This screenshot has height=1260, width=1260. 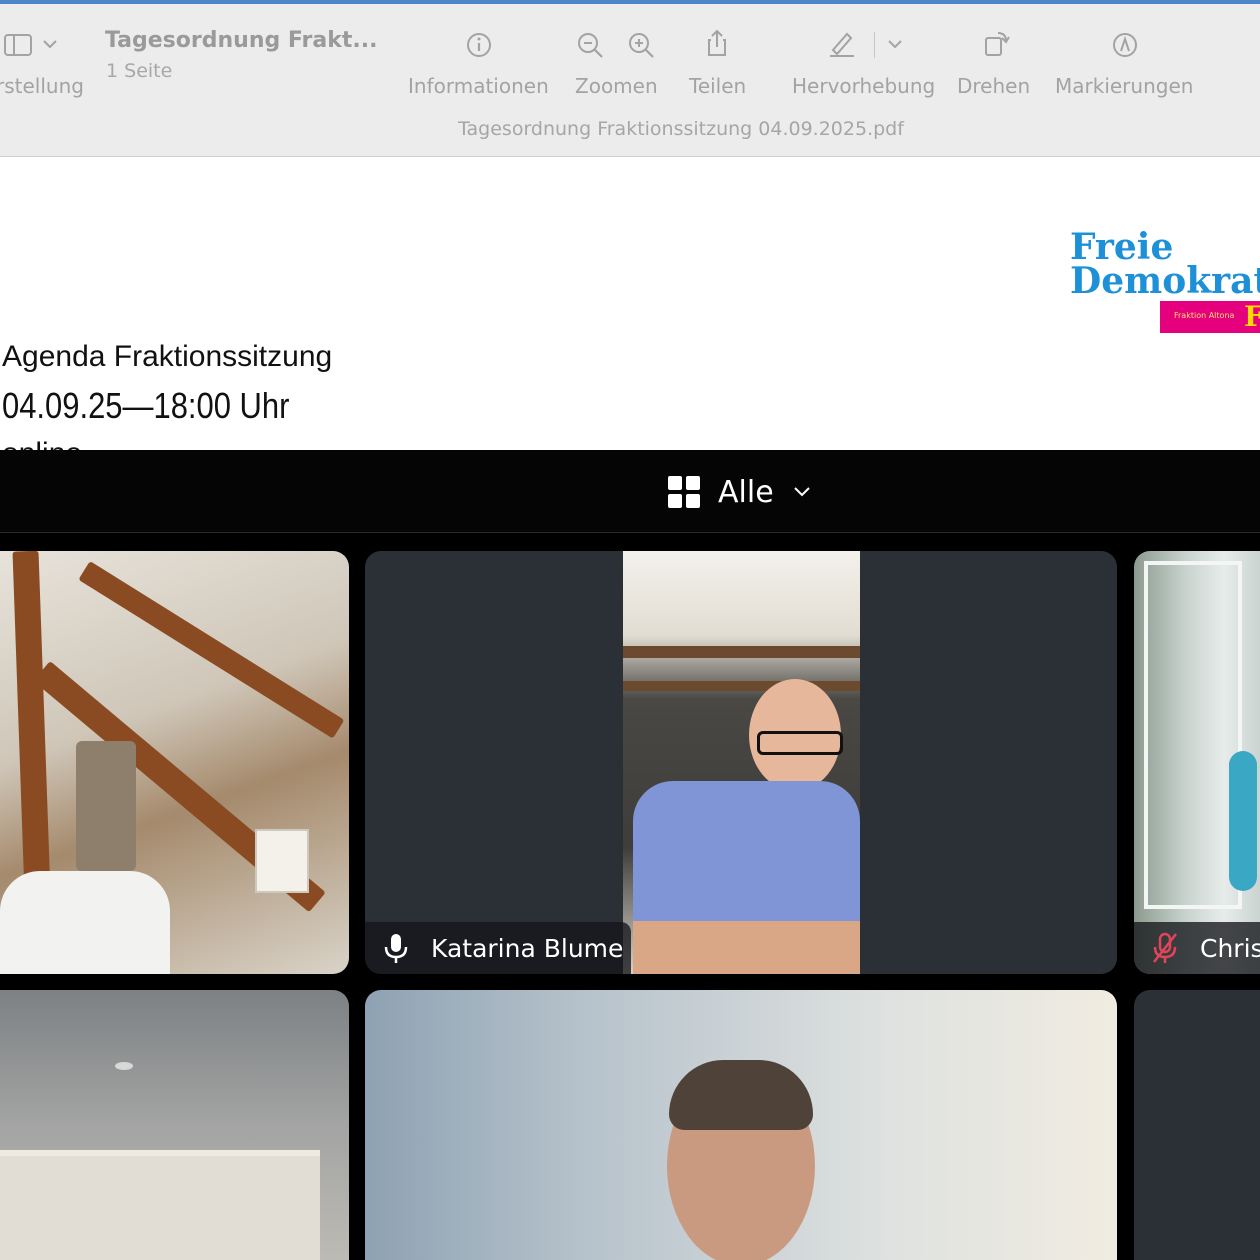 I want to click on muted-microphone-icon, so click(x=1165, y=947).